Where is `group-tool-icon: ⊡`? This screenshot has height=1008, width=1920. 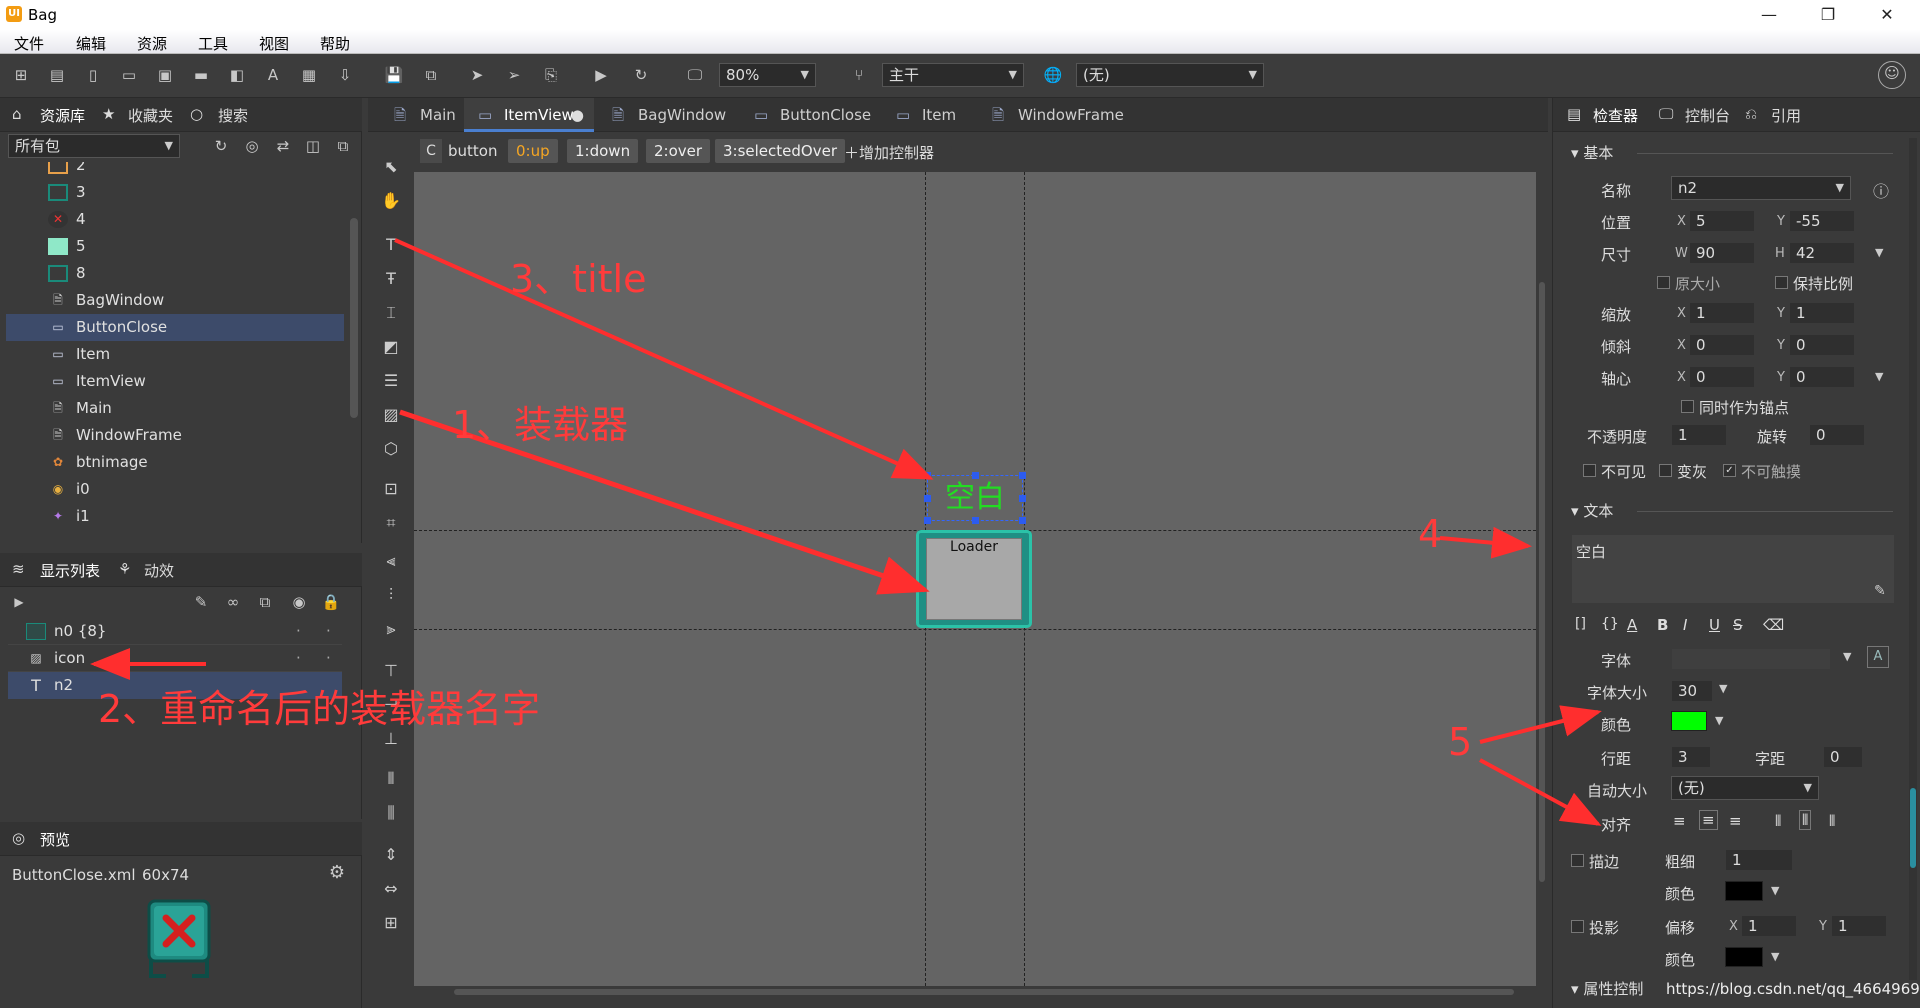 group-tool-icon: ⊡ is located at coordinates (391, 489).